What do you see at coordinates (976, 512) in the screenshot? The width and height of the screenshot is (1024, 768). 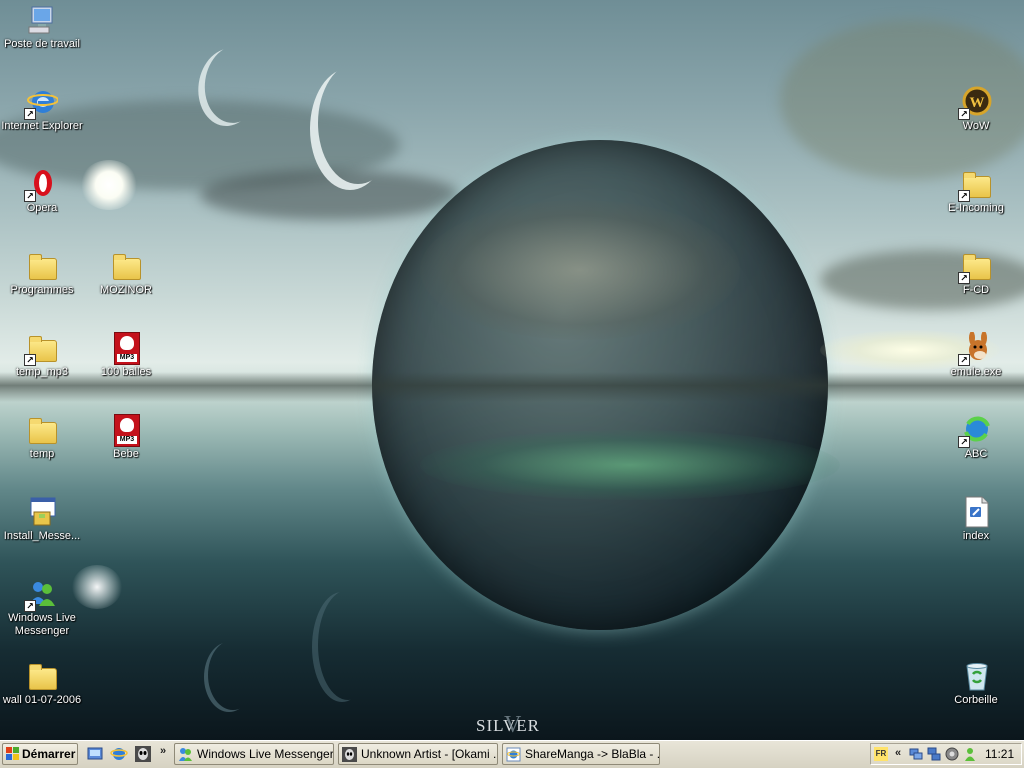 I see `text-file-icon` at bounding box center [976, 512].